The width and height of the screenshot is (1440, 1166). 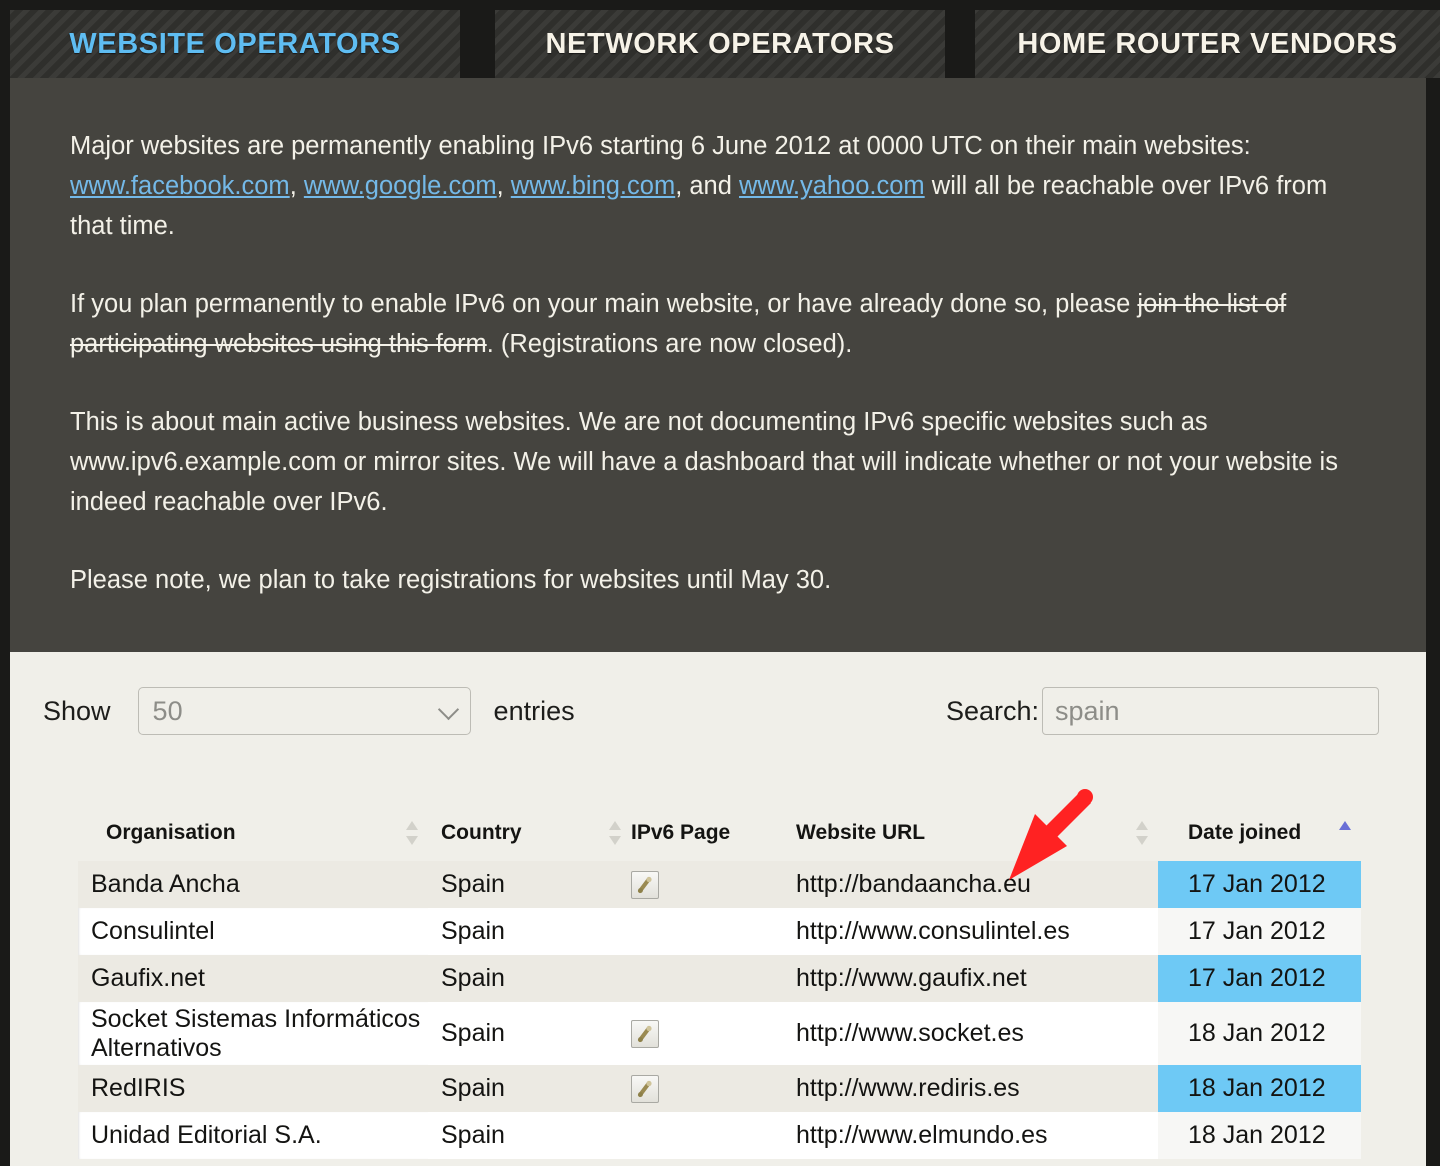 I want to click on cell-website-url: http://www.rediris.es, so click(x=970, y=1088).